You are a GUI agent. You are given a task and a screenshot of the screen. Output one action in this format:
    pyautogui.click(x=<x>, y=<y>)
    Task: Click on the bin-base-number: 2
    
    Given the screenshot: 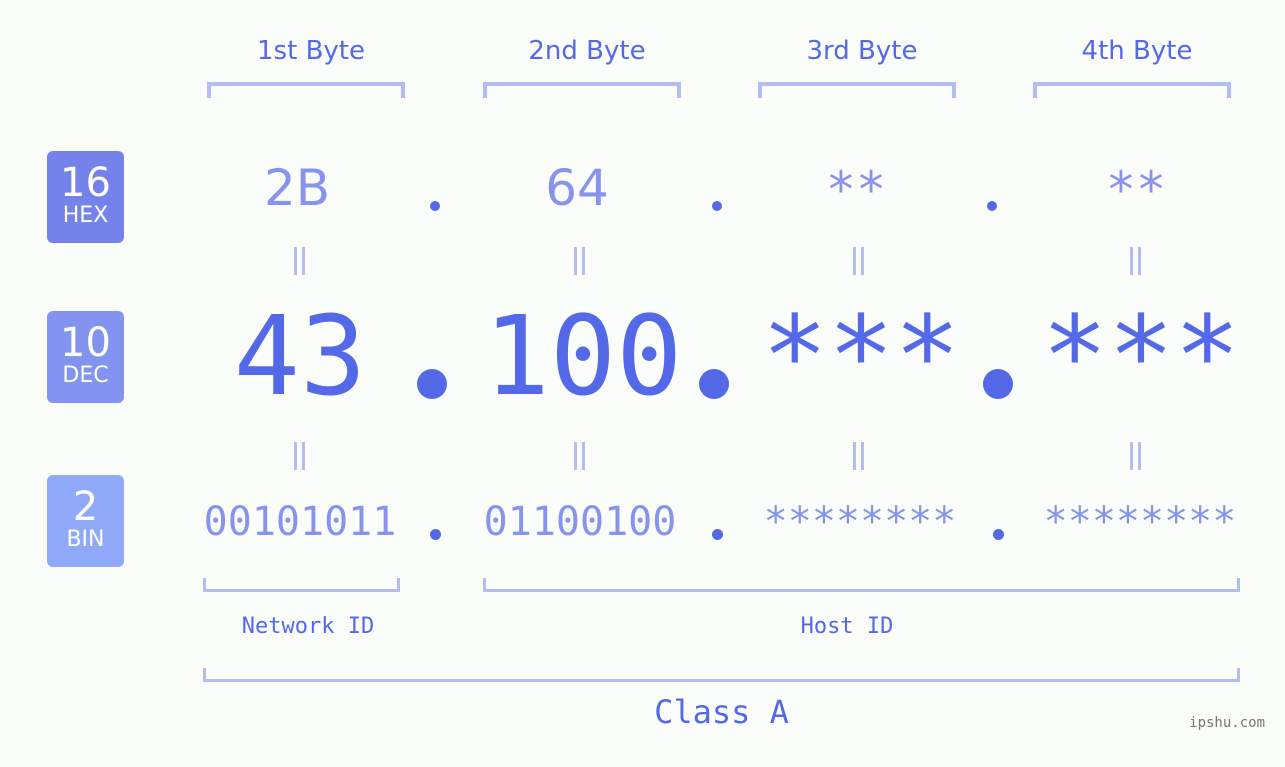 What is the action you would take?
    pyautogui.click(x=85, y=507)
    